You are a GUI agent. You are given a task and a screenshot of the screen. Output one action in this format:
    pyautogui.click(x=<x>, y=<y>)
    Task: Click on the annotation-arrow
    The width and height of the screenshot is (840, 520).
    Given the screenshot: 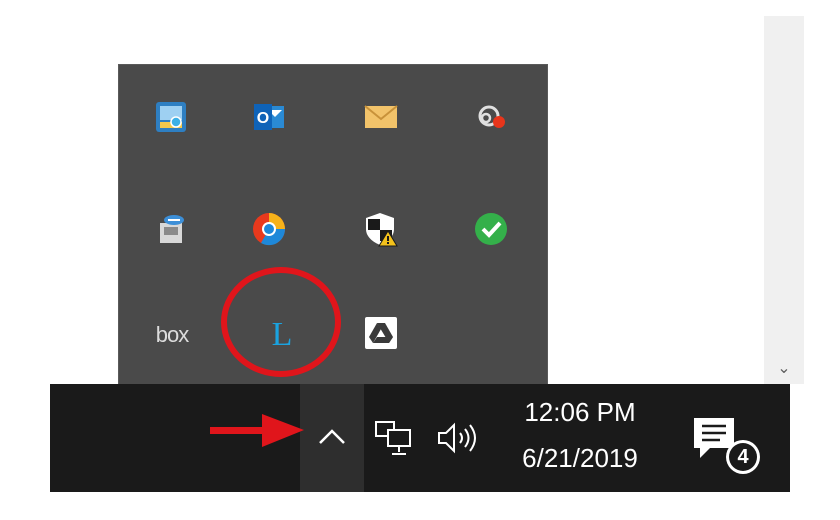 What is the action you would take?
    pyautogui.click(x=257, y=430)
    